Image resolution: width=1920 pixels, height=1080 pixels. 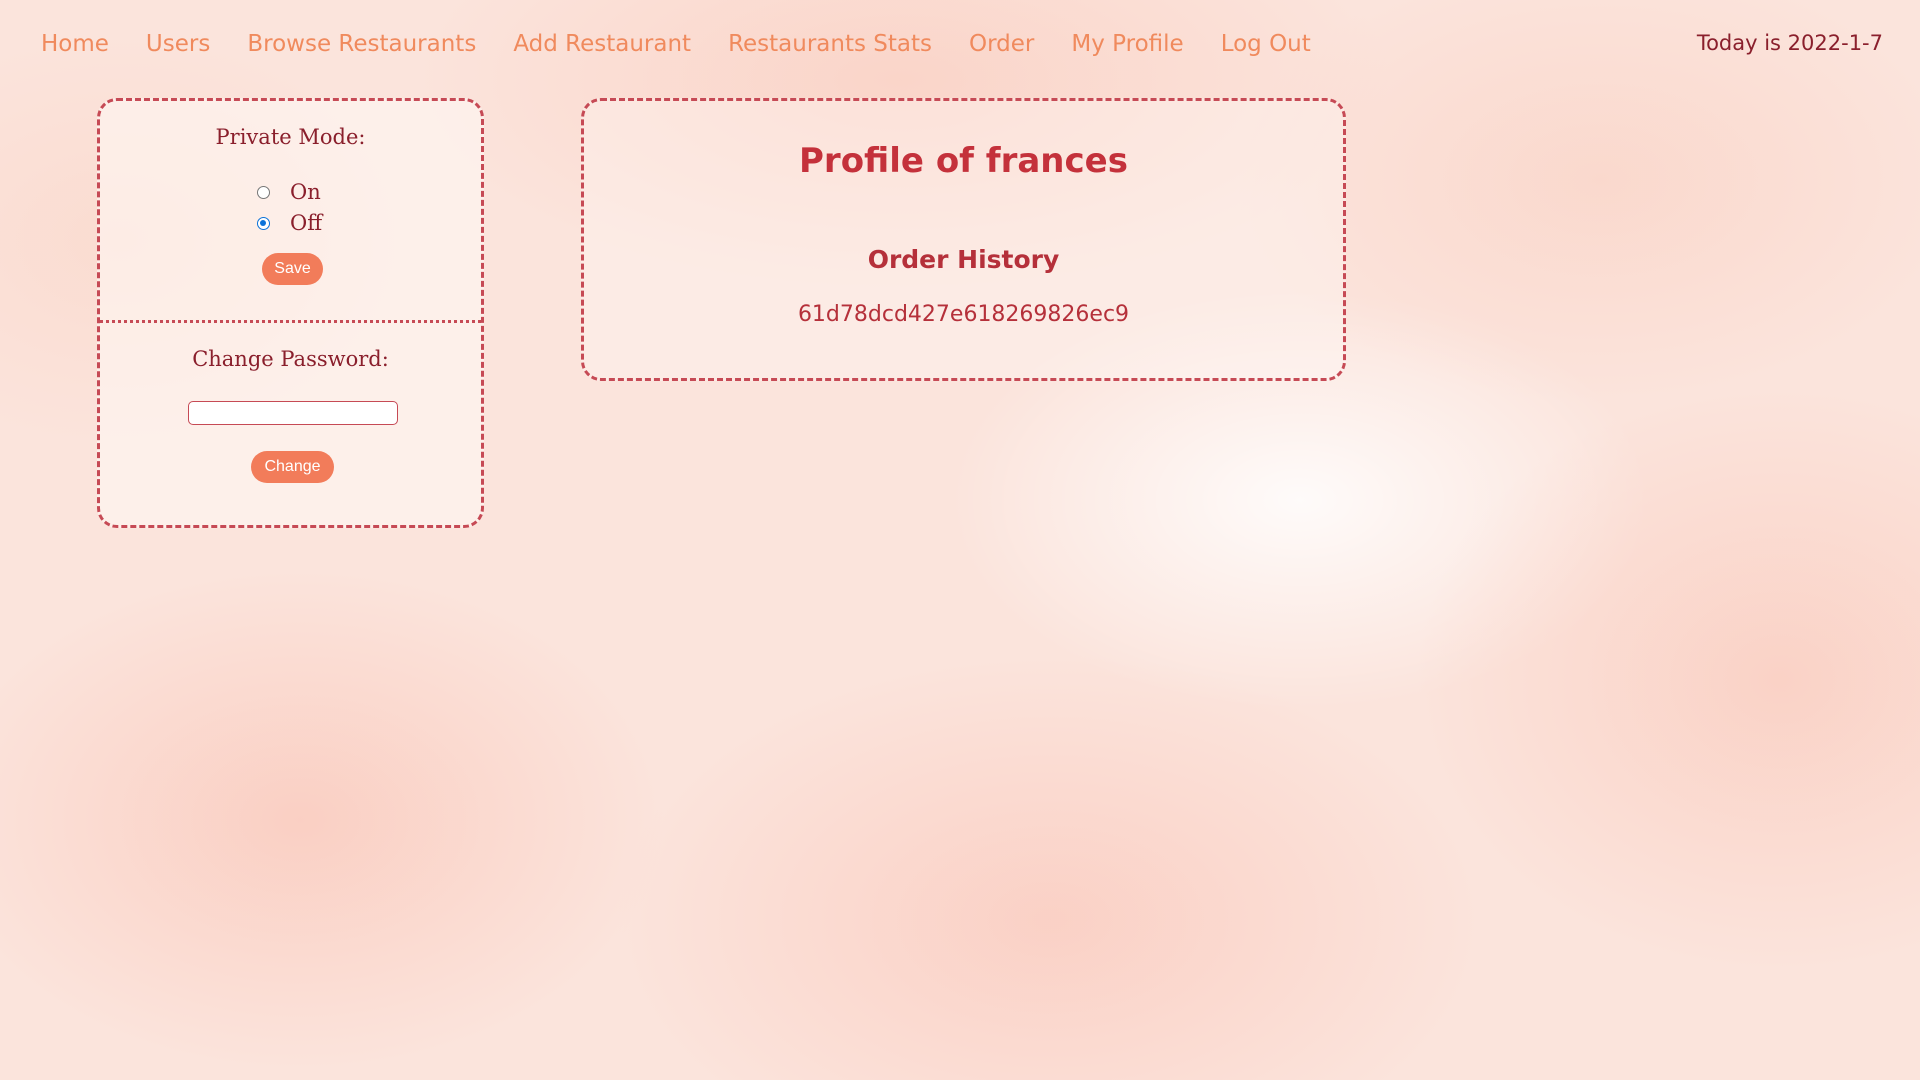 What do you see at coordinates (293, 413) in the screenshot?
I see `password-input` at bounding box center [293, 413].